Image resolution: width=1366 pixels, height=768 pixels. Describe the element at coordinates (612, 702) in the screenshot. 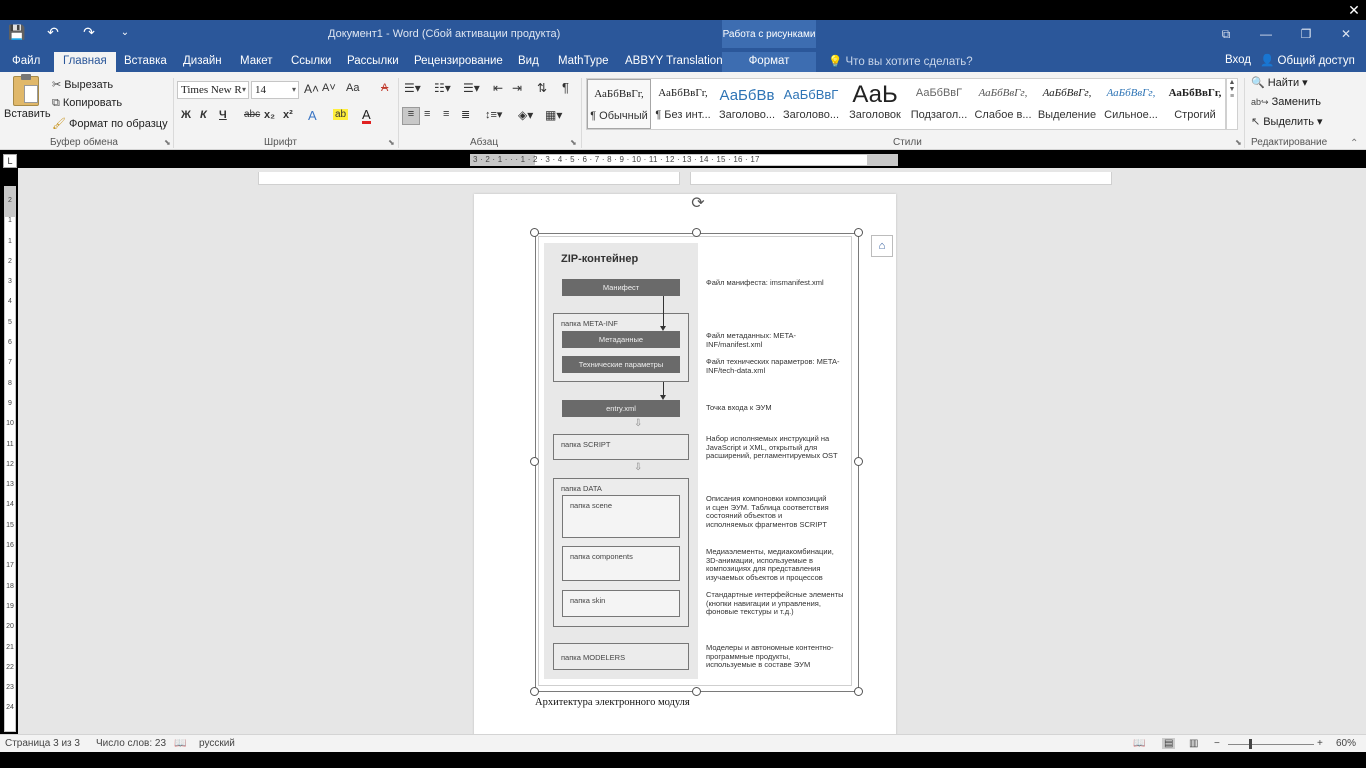

I see `figure-caption: Архитектура электронного модуля` at that location.